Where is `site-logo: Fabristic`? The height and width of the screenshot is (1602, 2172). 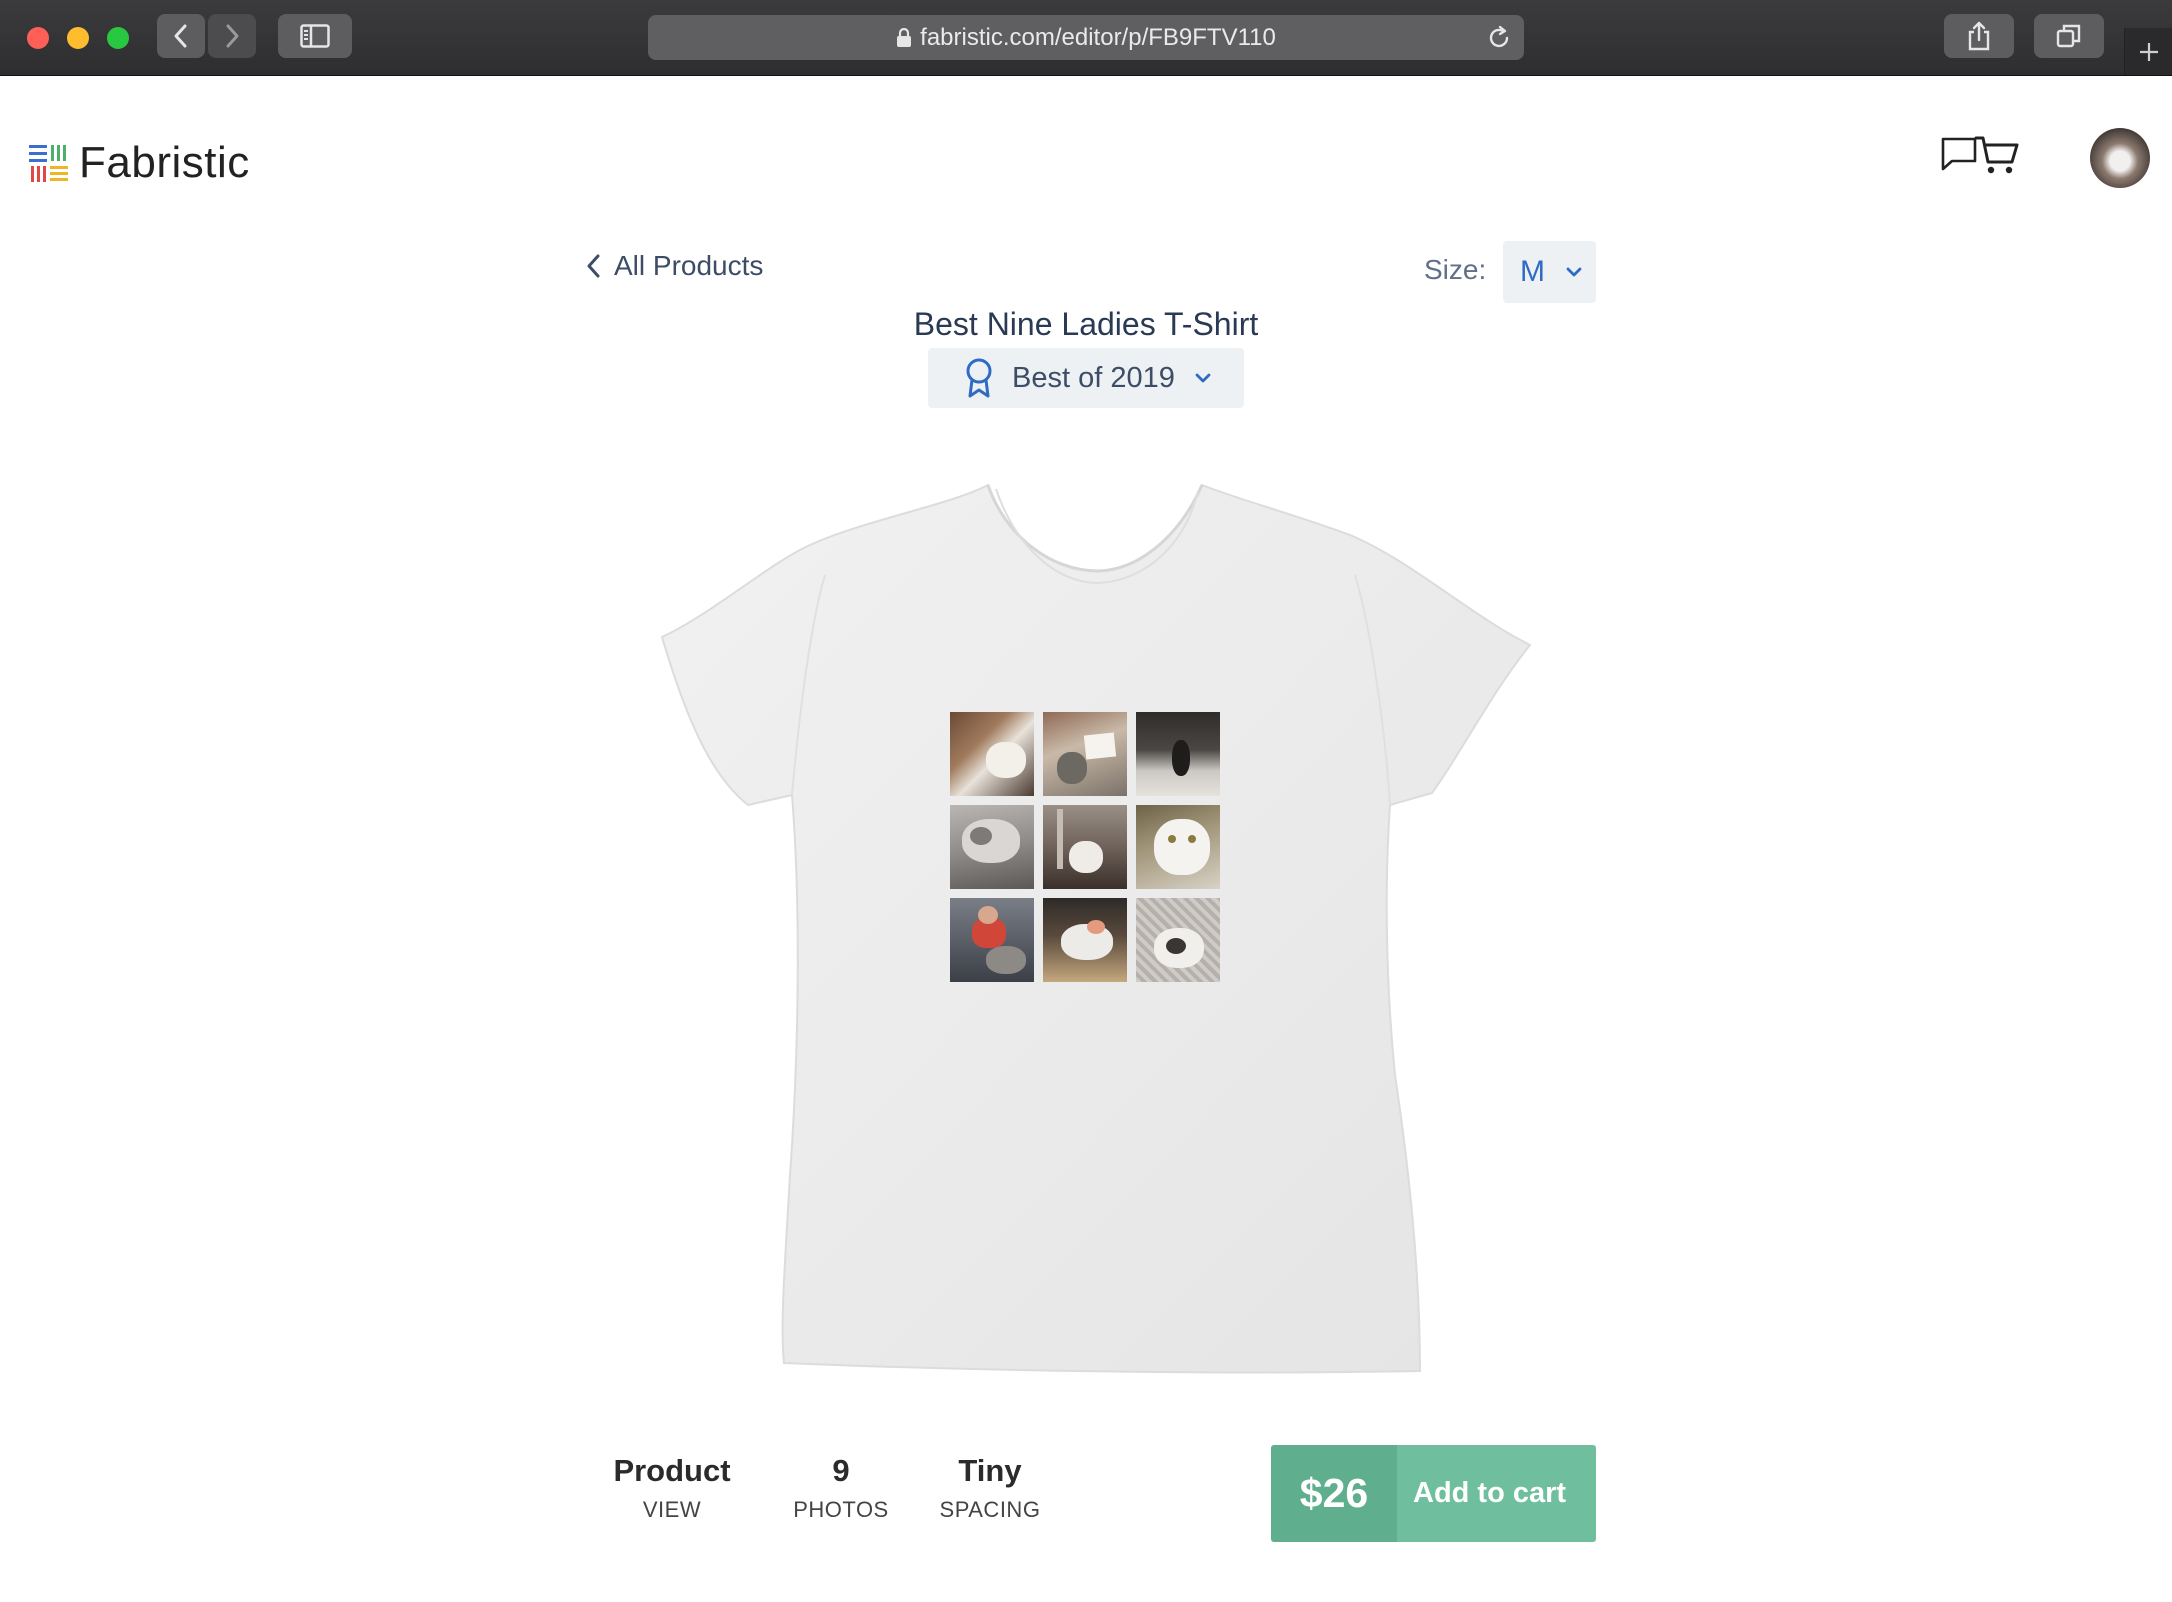
site-logo: Fabristic is located at coordinates (139, 163).